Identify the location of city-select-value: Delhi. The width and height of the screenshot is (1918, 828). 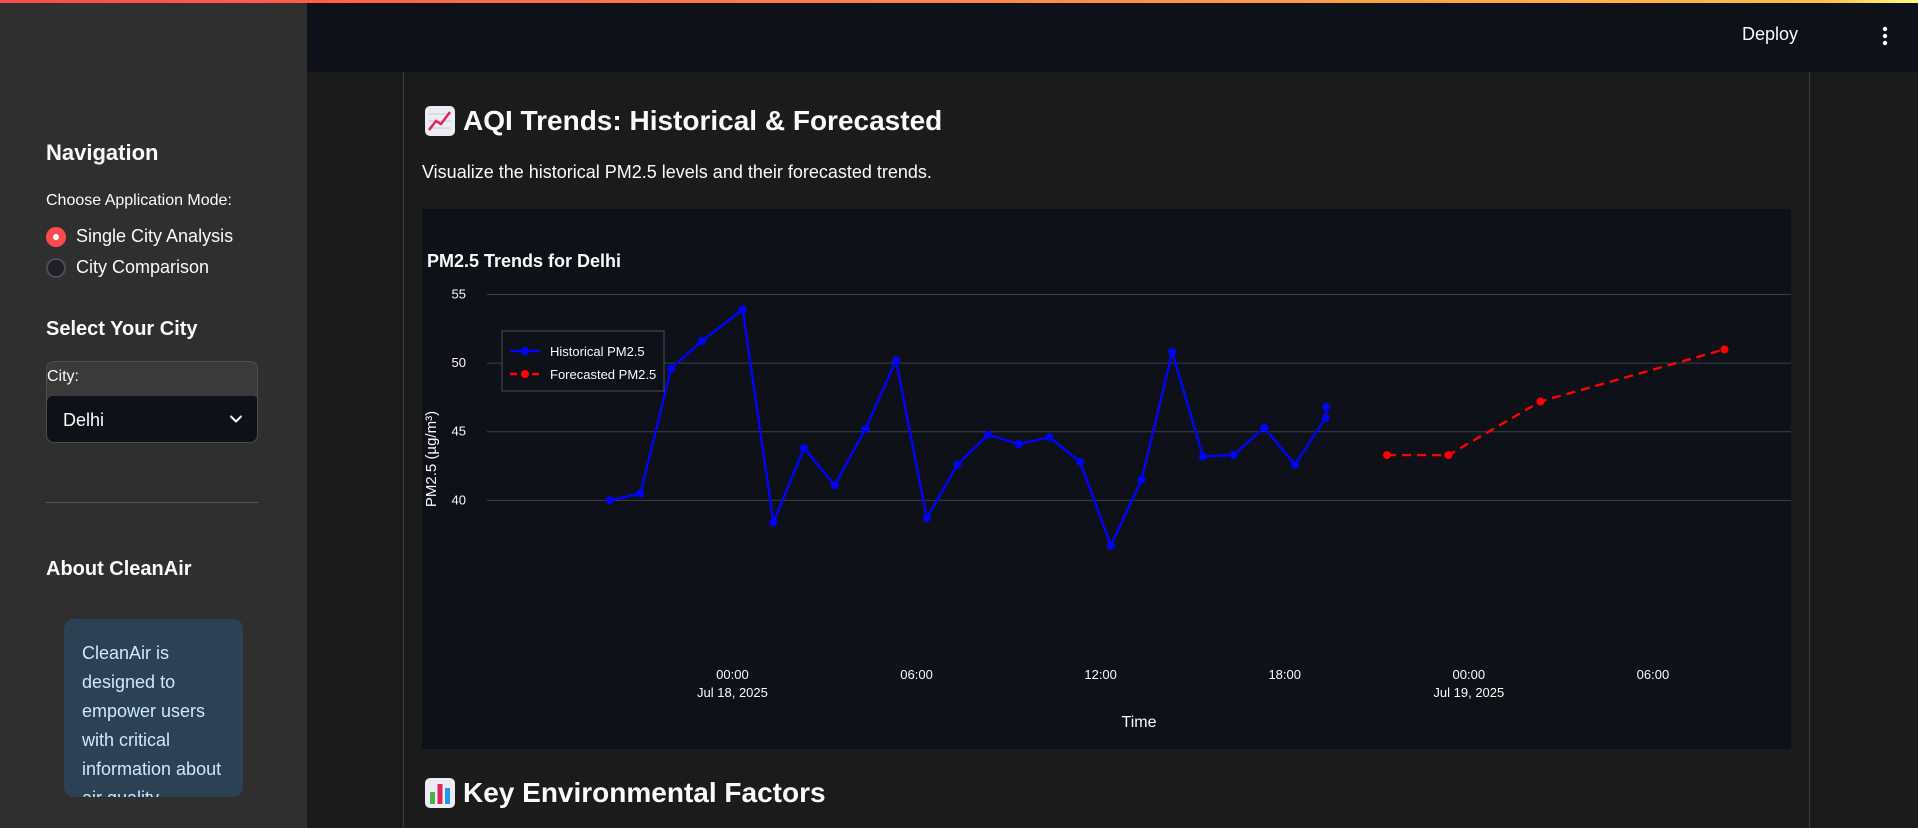
(84, 419).